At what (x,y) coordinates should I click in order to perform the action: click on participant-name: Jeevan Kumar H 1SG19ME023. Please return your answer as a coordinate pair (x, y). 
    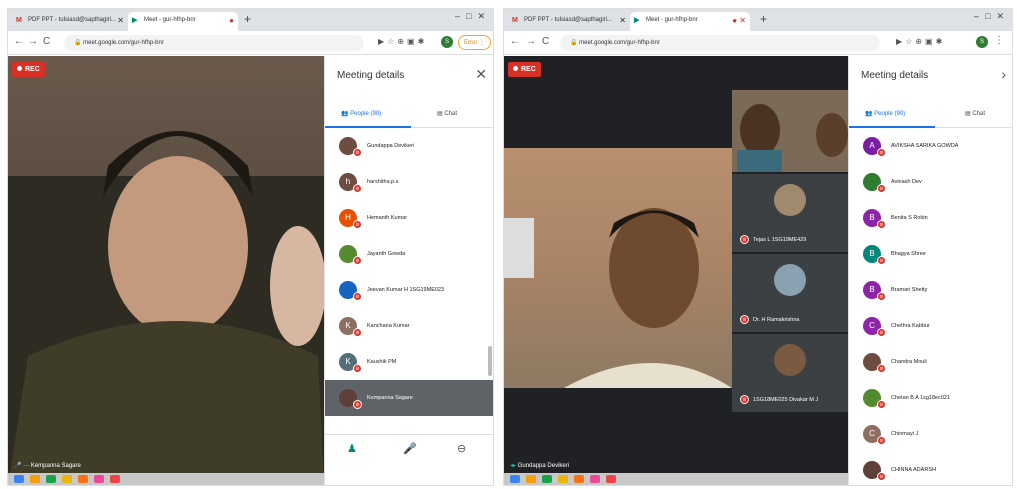
    Looking at the image, I should click on (406, 290).